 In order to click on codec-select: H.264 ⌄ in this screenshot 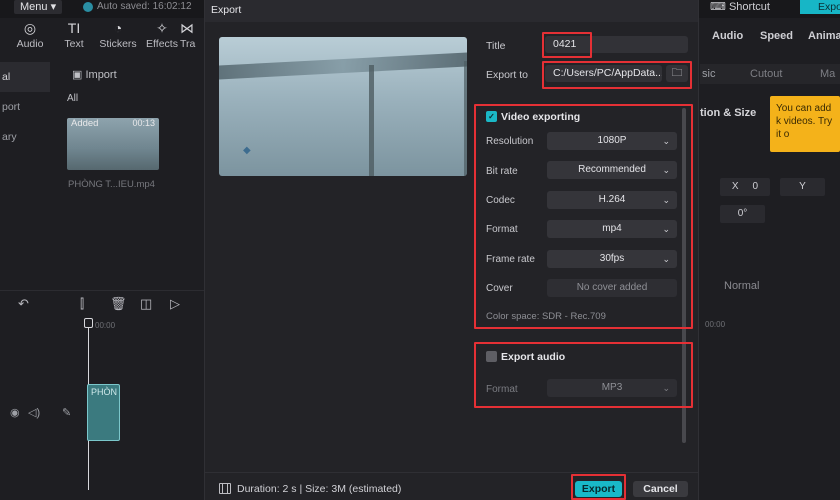, I will do `click(612, 200)`.